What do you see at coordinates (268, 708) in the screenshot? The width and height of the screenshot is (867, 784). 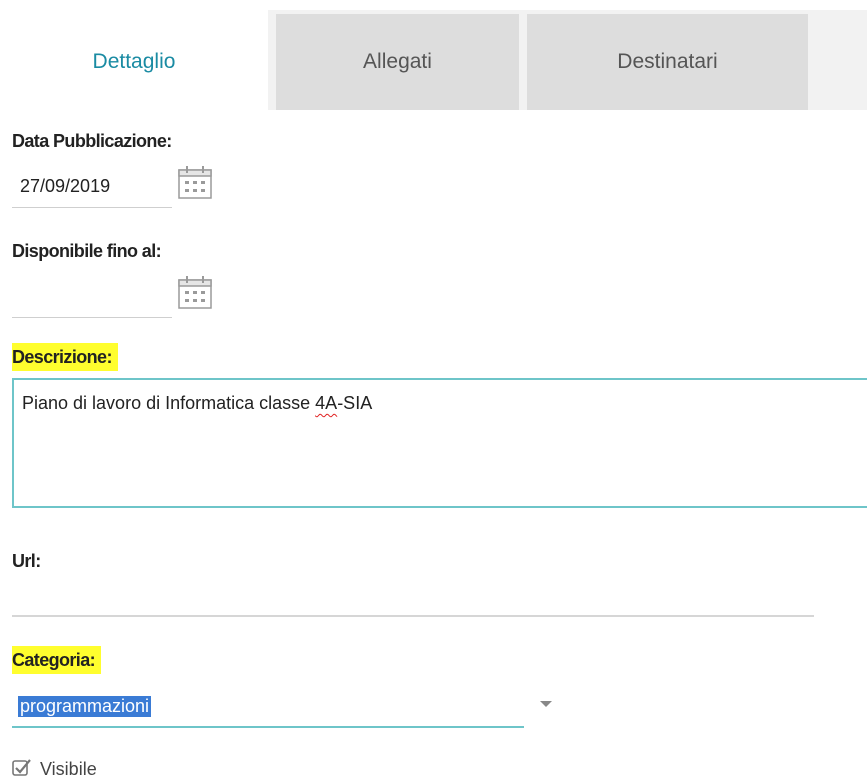 I see `categoria-select: programmazioni` at bounding box center [268, 708].